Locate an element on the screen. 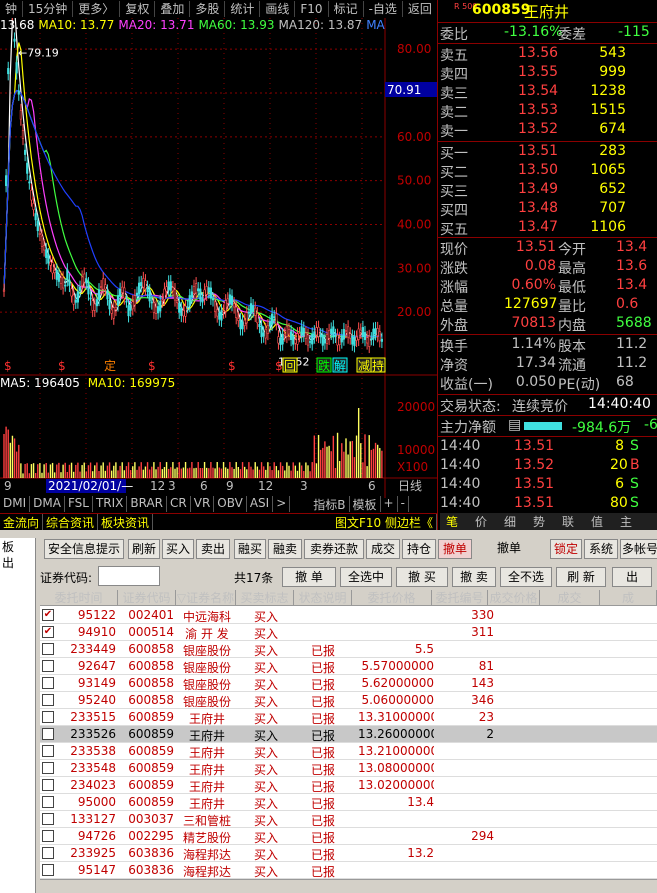 This screenshot has height=893, width=657. ma-more-label: MA◇ is located at coordinates (375, 26).